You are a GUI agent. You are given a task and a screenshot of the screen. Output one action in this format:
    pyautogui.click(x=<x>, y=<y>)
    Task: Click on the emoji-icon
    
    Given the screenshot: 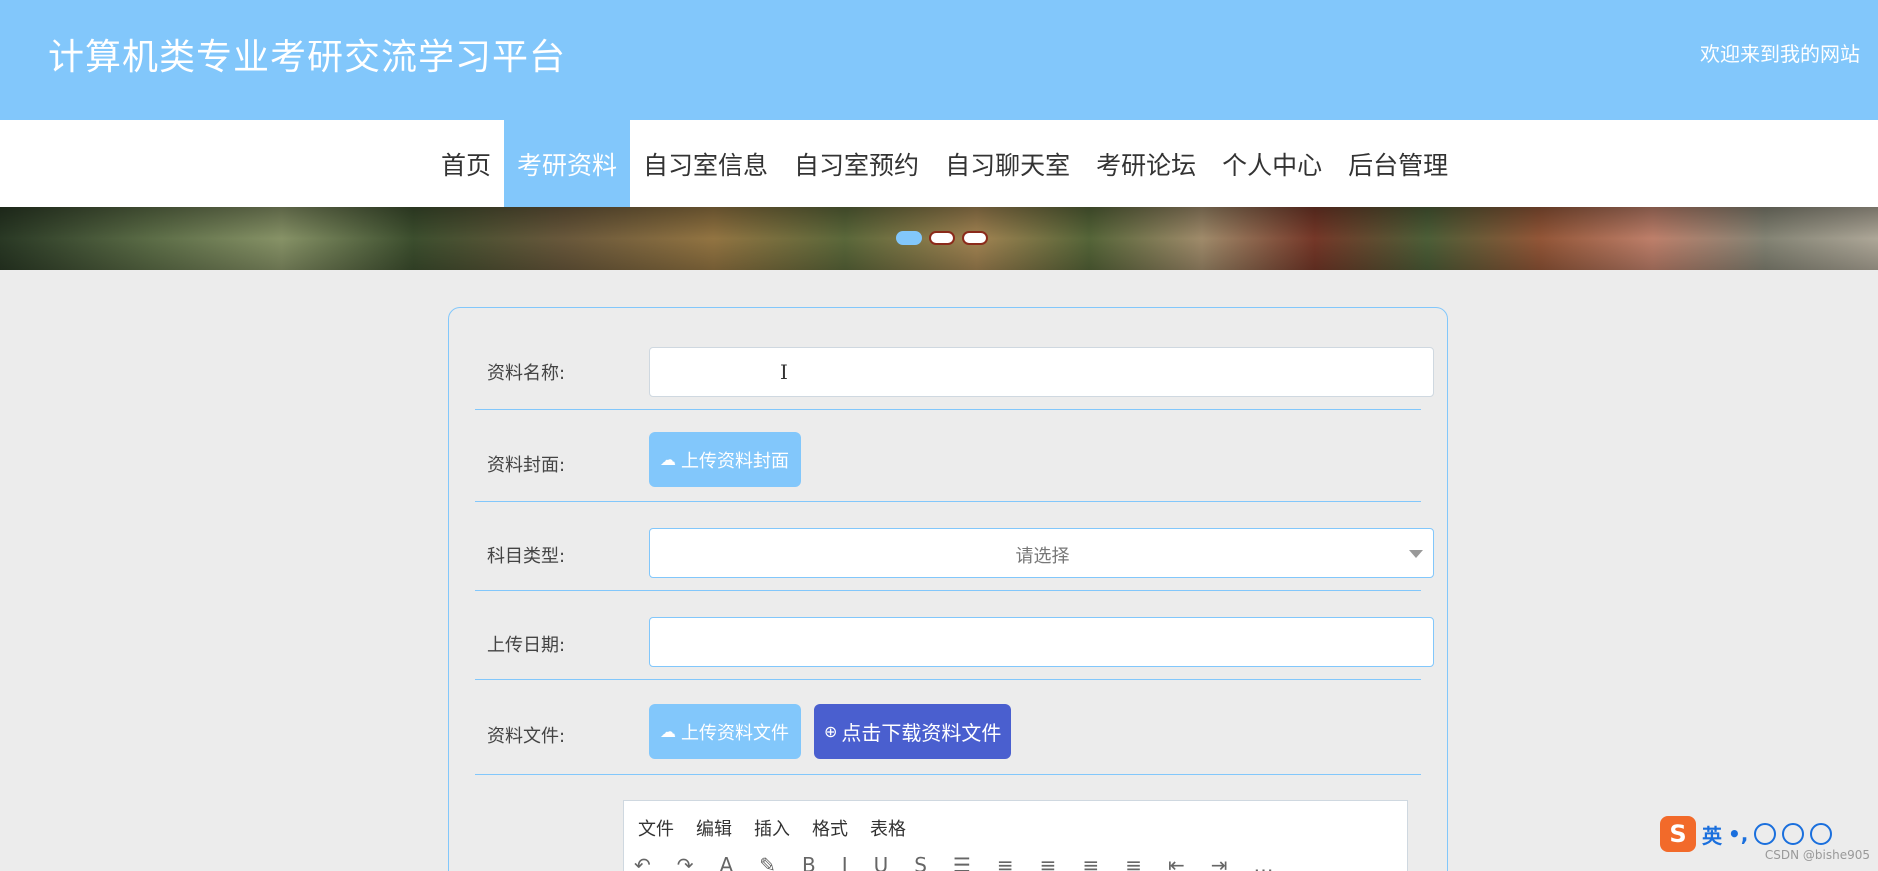 What is the action you would take?
    pyautogui.click(x=1765, y=834)
    